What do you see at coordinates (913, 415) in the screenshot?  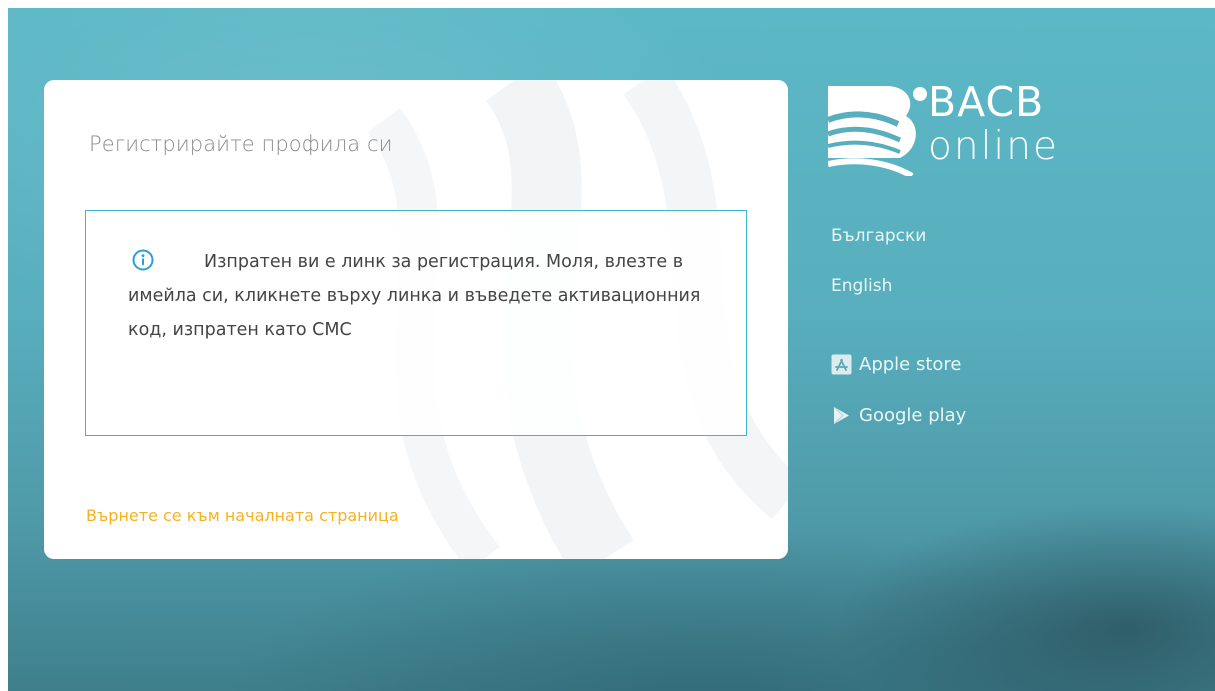 I see `google-play-label: Google play` at bounding box center [913, 415].